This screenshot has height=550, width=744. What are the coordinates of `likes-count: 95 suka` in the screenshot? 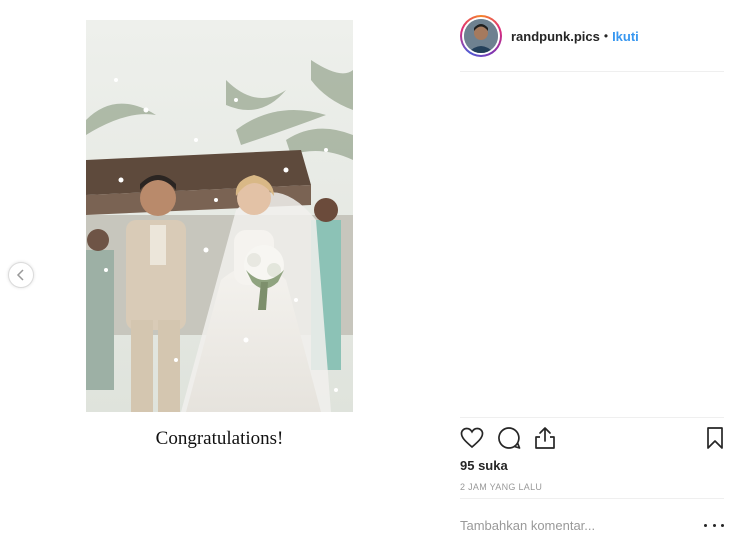 It's located at (484, 465).